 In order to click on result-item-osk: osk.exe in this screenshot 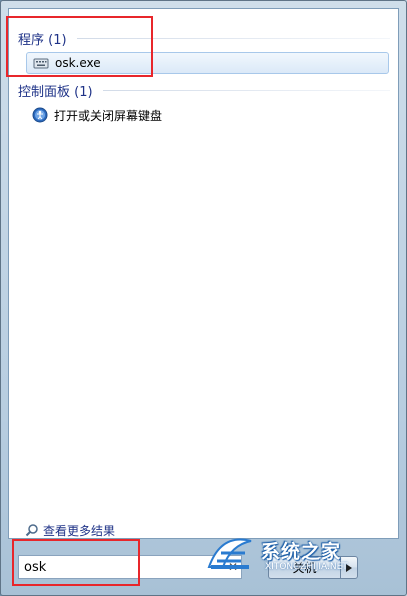, I will do `click(207, 63)`.